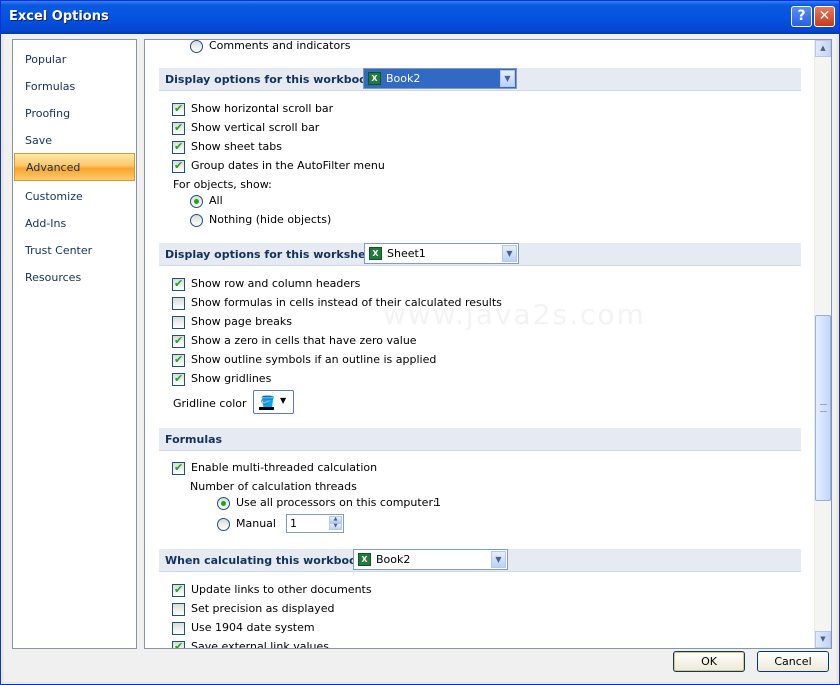 The image size is (840, 685). What do you see at coordinates (272, 79) in the screenshot?
I see `workbook-display-header: Display options for this workbook:` at bounding box center [272, 79].